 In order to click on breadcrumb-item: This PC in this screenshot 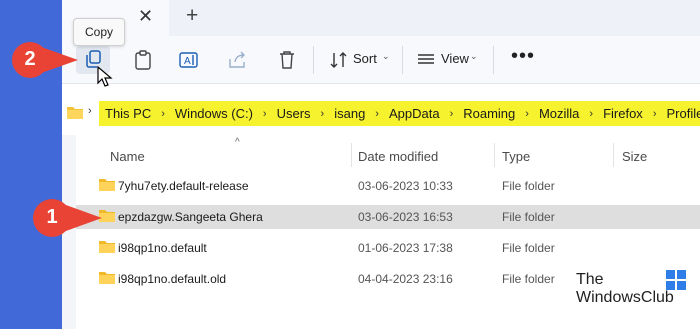, I will do `click(128, 113)`.